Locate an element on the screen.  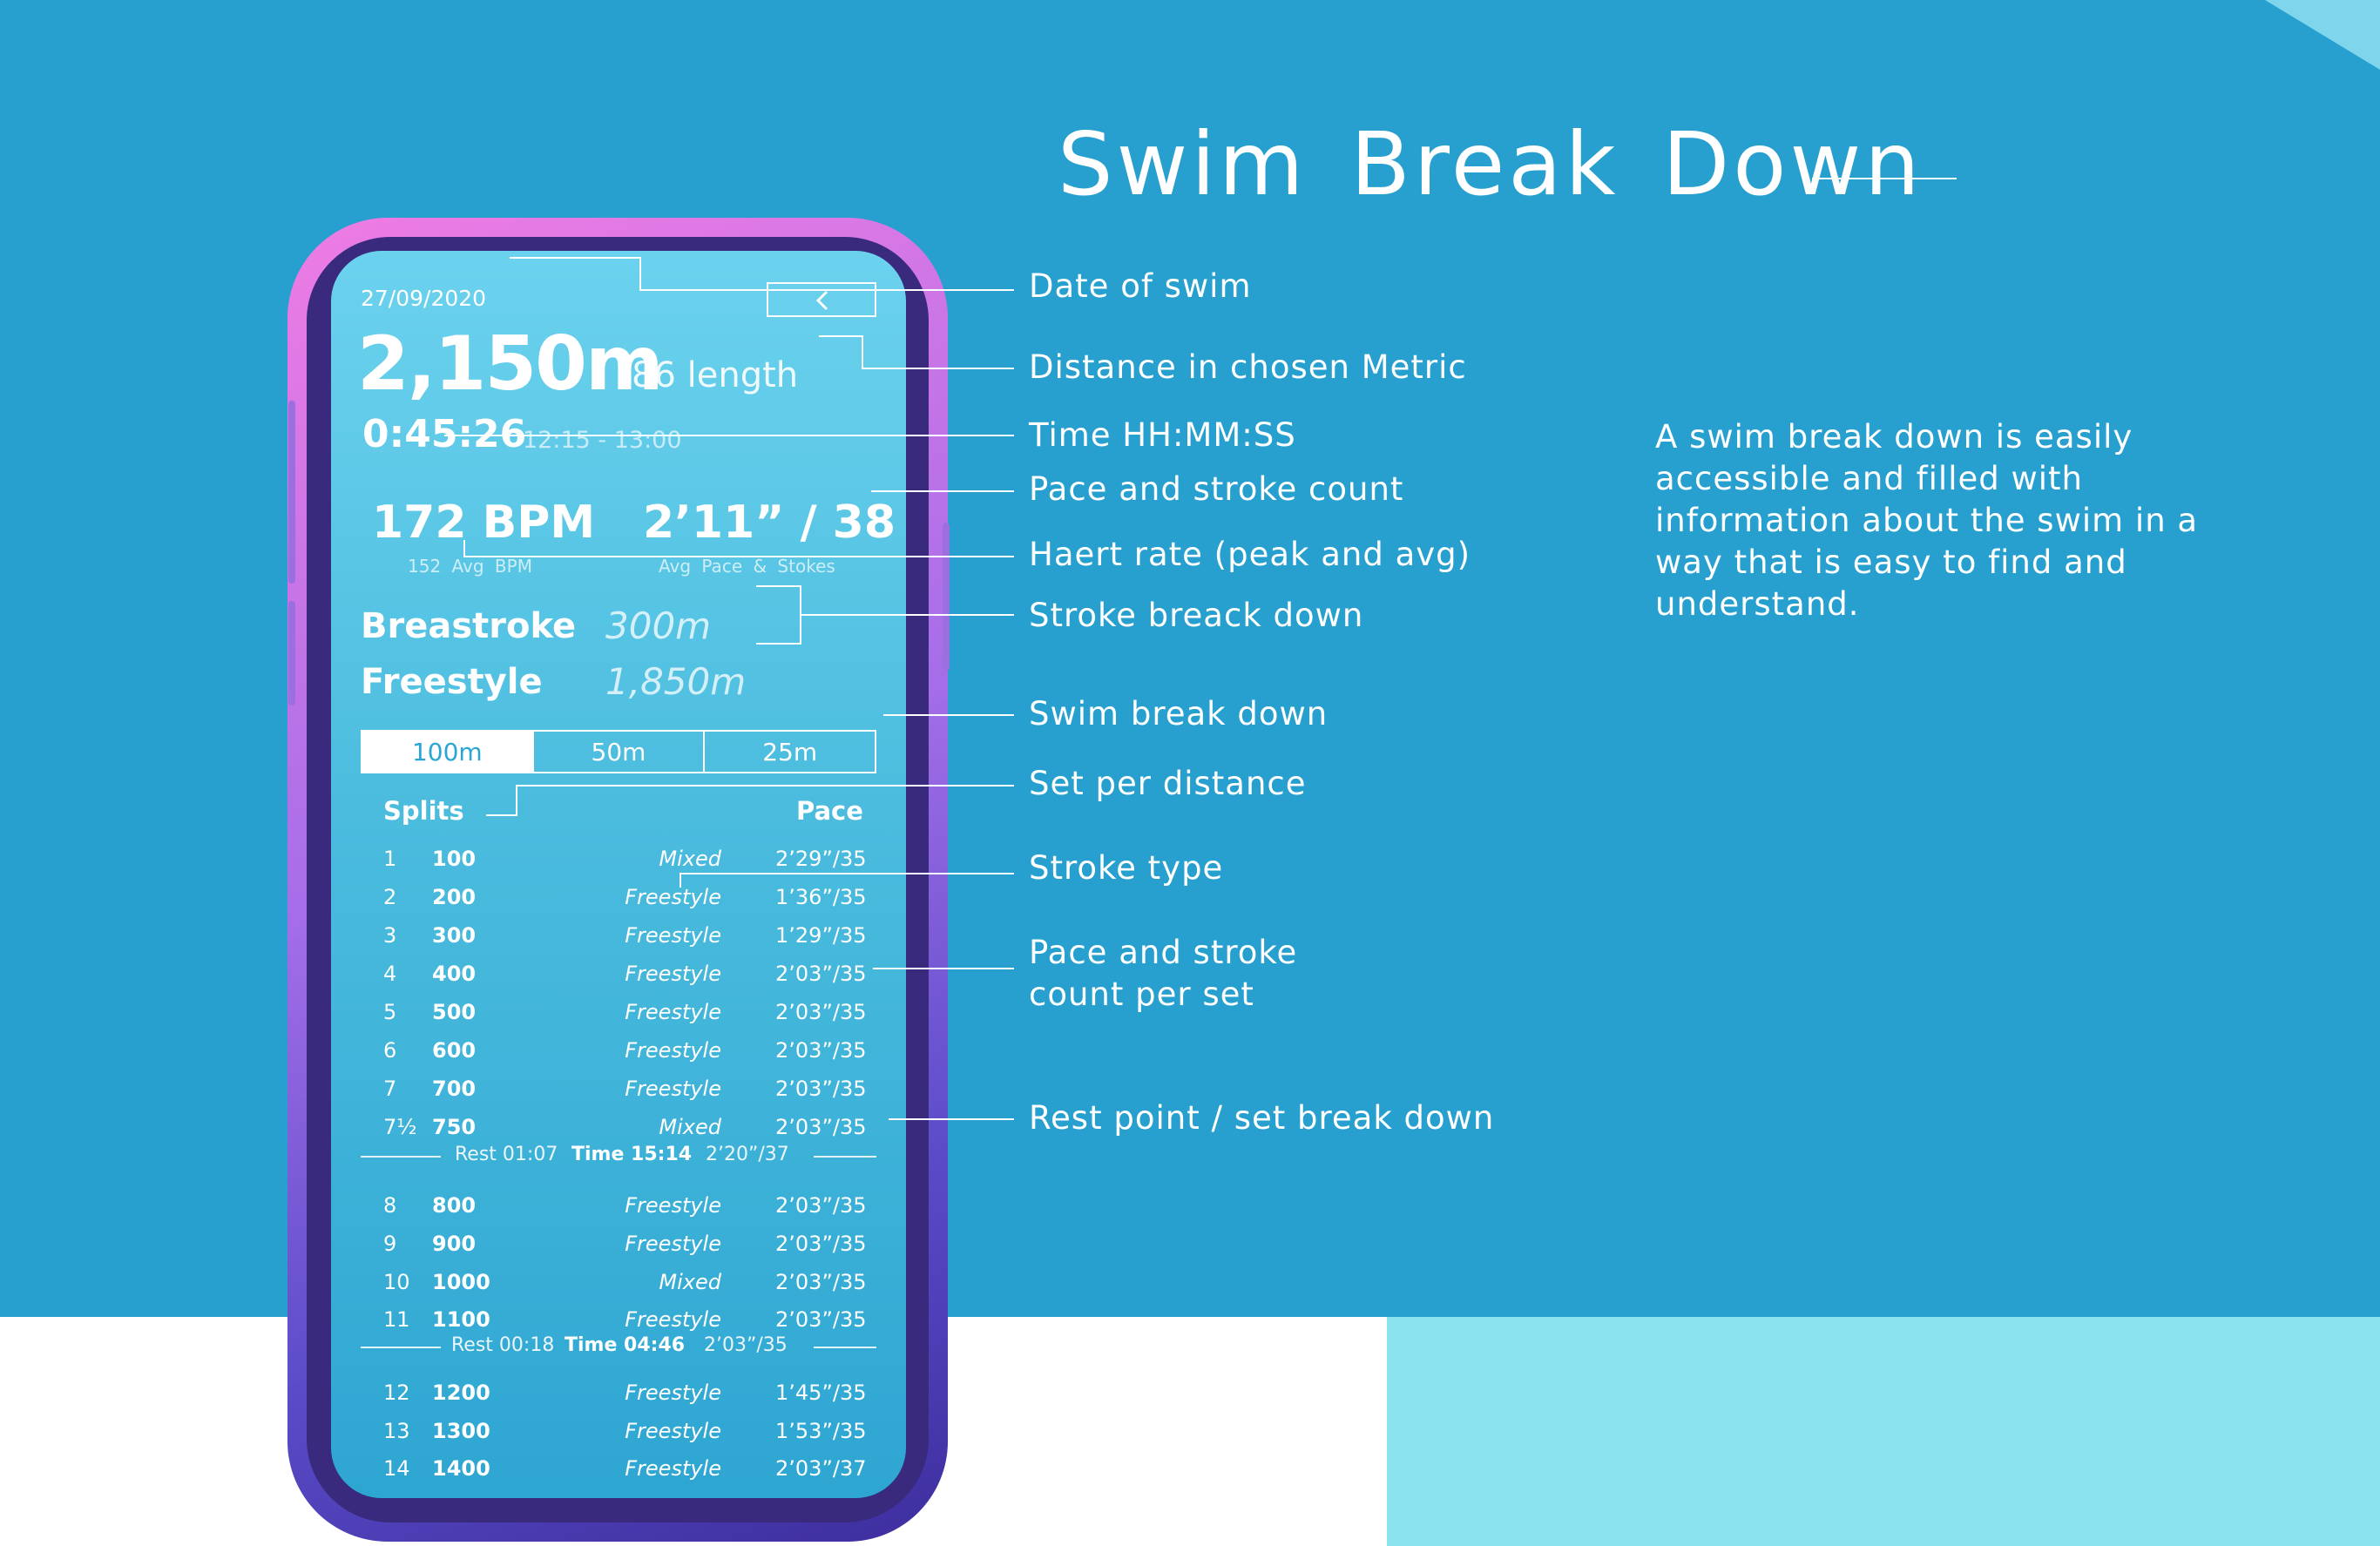
total-distance: 2,150m is located at coordinates (510, 365).